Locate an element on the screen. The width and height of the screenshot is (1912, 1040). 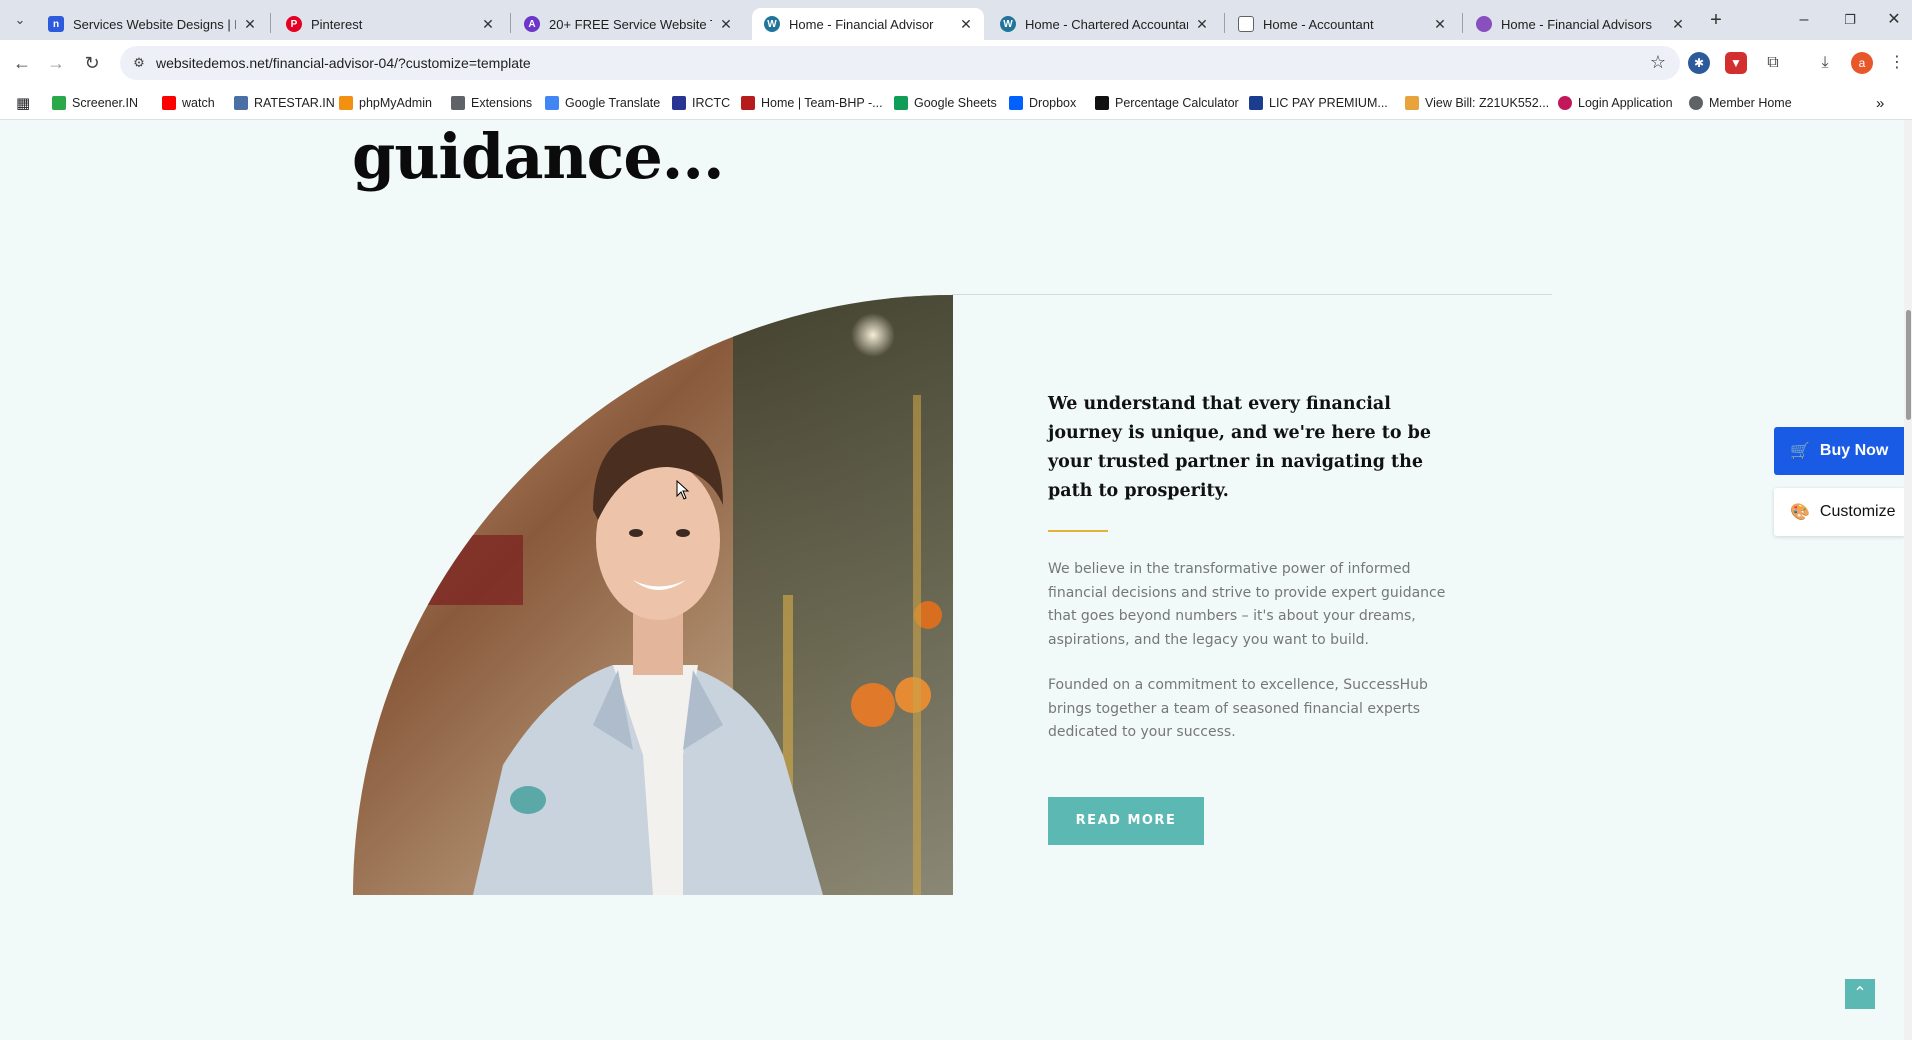
downloads-icon: ⤓ is located at coordinates (1825, 63).